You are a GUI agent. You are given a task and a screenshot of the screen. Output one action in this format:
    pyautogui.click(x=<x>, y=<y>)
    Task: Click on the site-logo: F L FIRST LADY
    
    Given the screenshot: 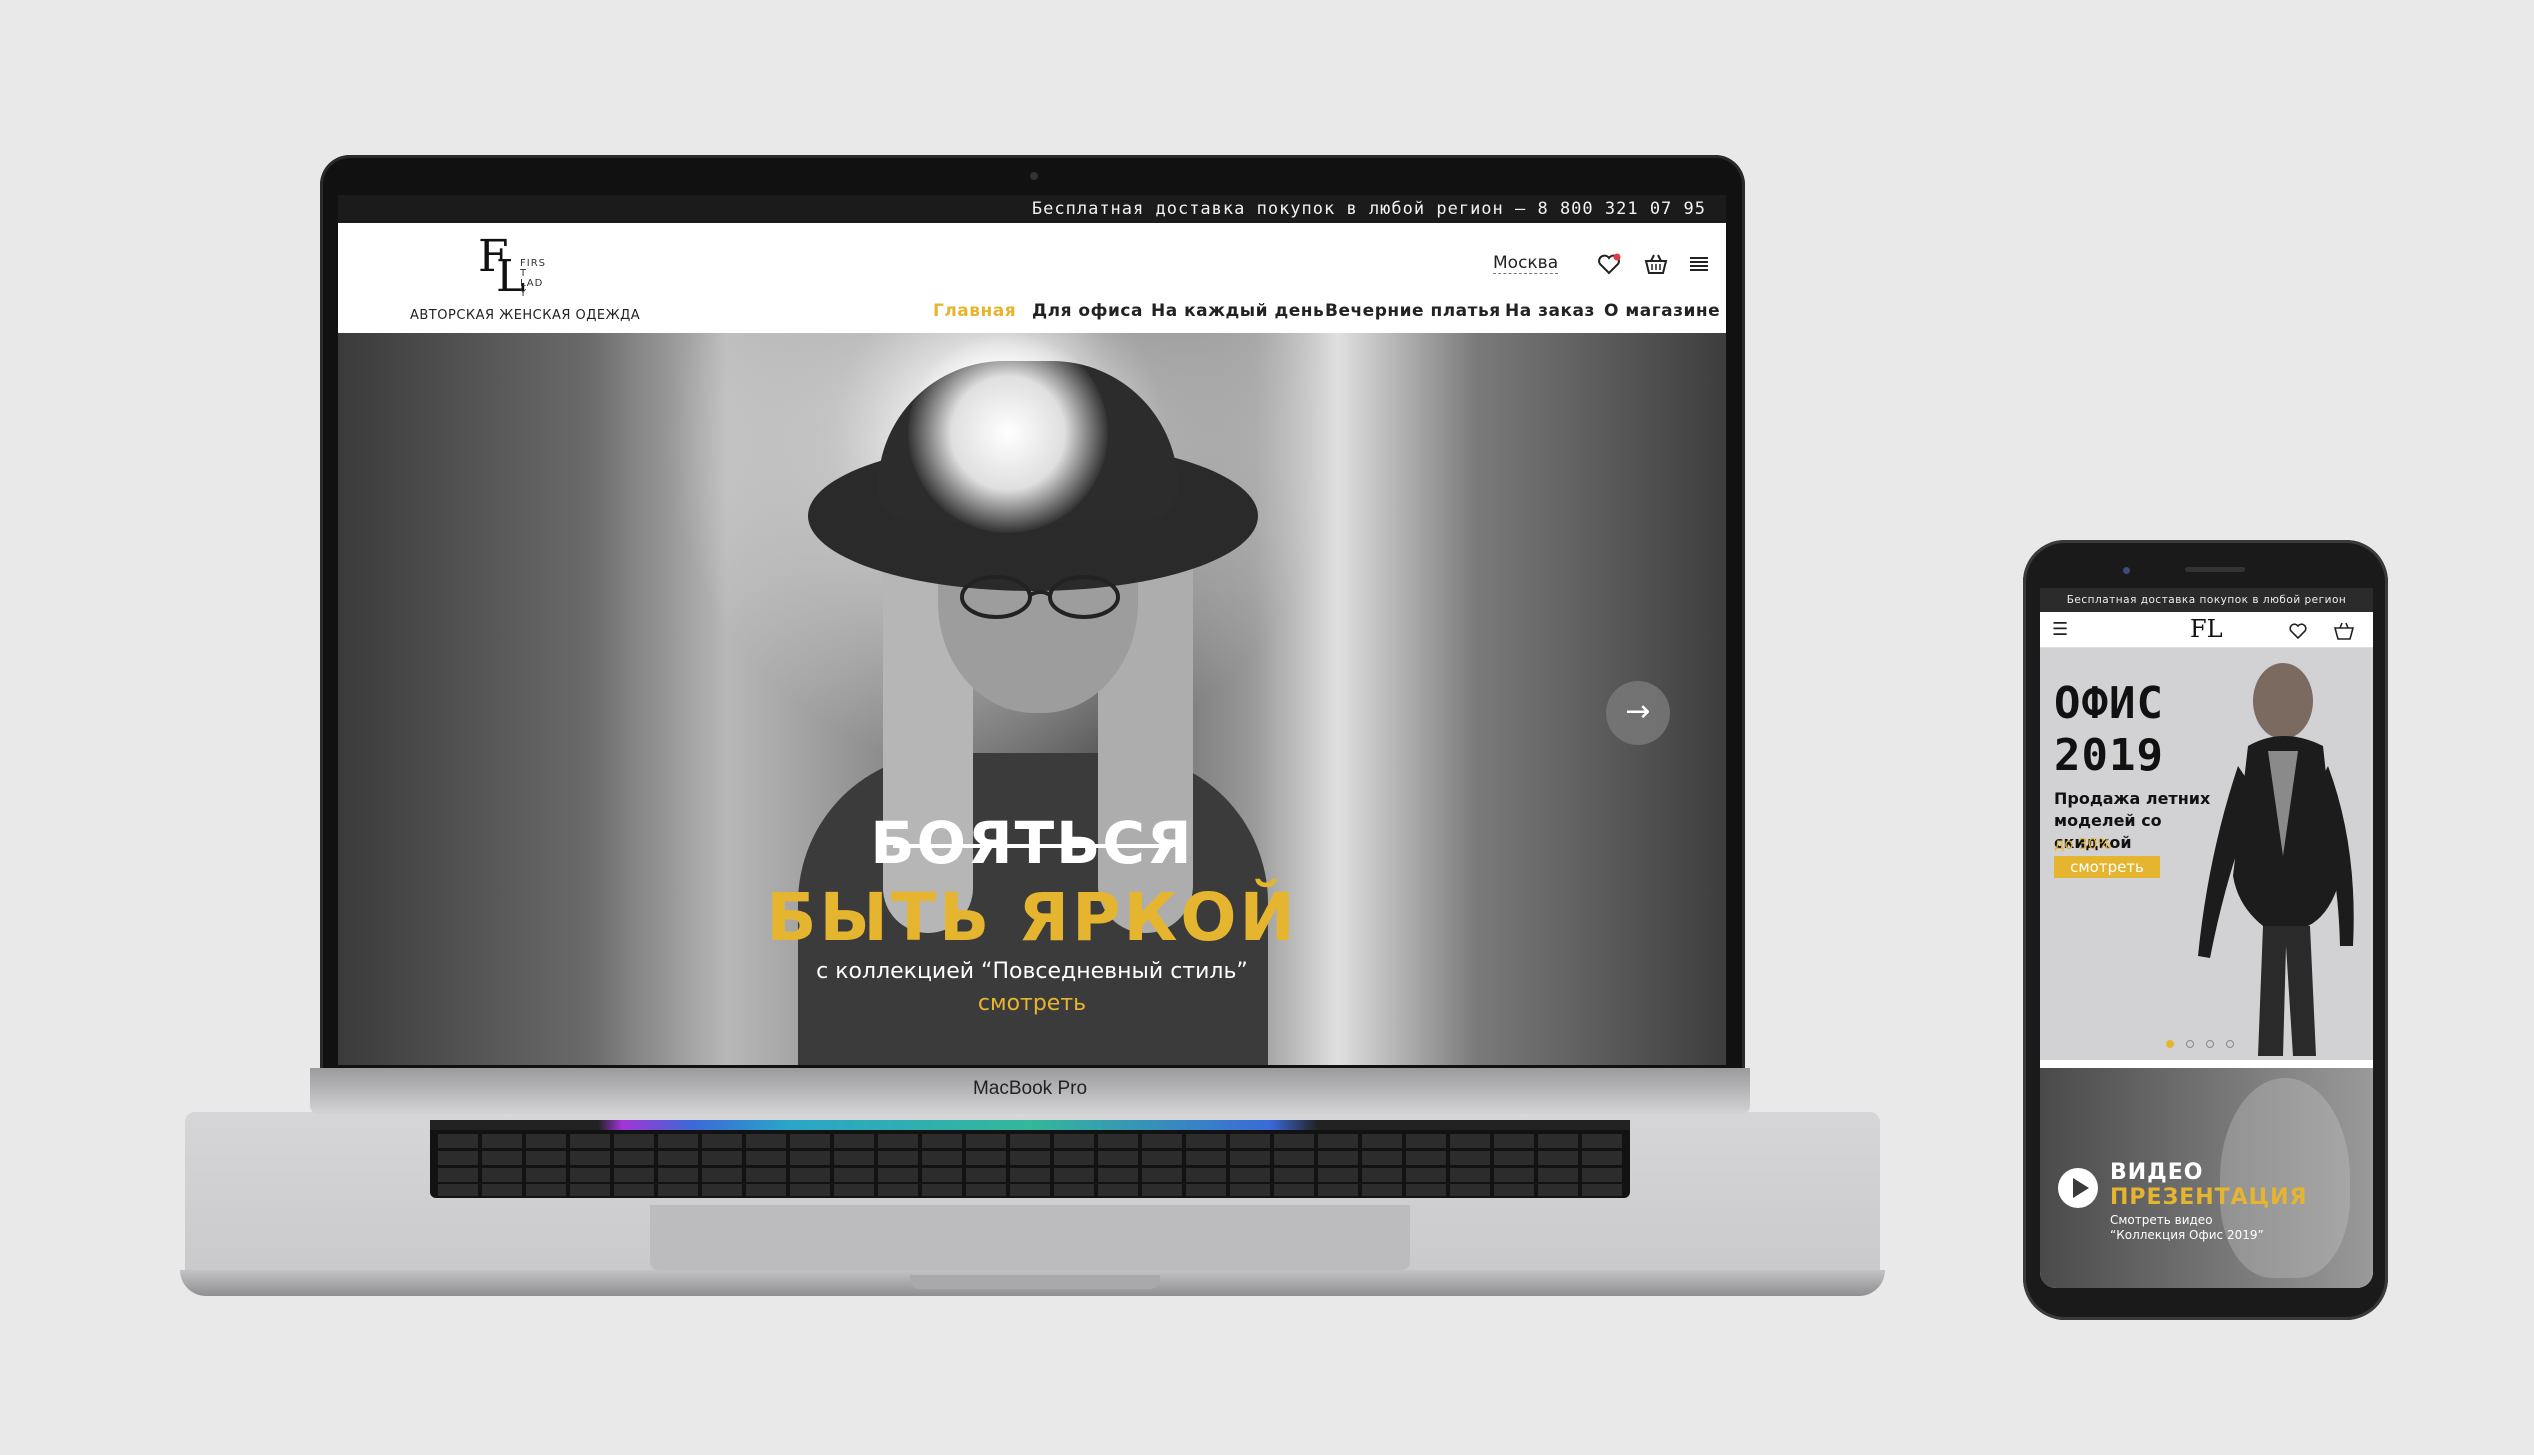 What is the action you would take?
    pyautogui.click(x=513, y=270)
    